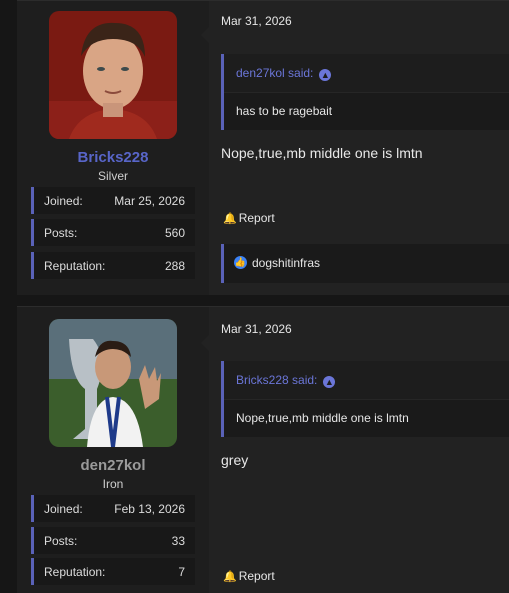  What do you see at coordinates (322, 418) in the screenshot?
I see `quote-text: Nope,true,mb middle one is lmtn` at bounding box center [322, 418].